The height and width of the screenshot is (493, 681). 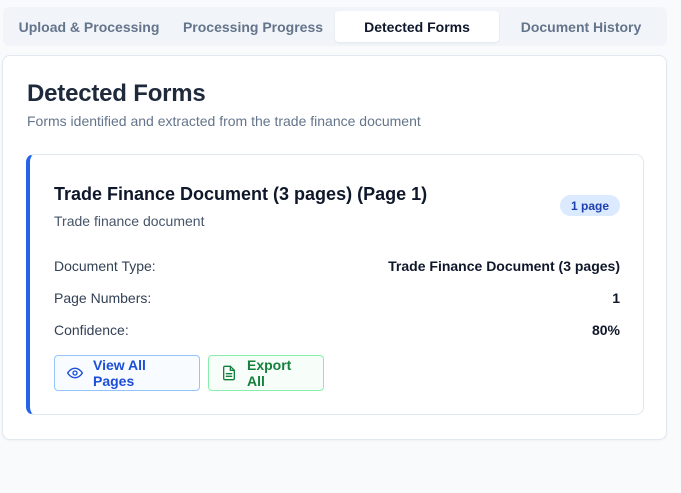 What do you see at coordinates (129, 221) in the screenshot?
I see `form-description: Trade finance document` at bounding box center [129, 221].